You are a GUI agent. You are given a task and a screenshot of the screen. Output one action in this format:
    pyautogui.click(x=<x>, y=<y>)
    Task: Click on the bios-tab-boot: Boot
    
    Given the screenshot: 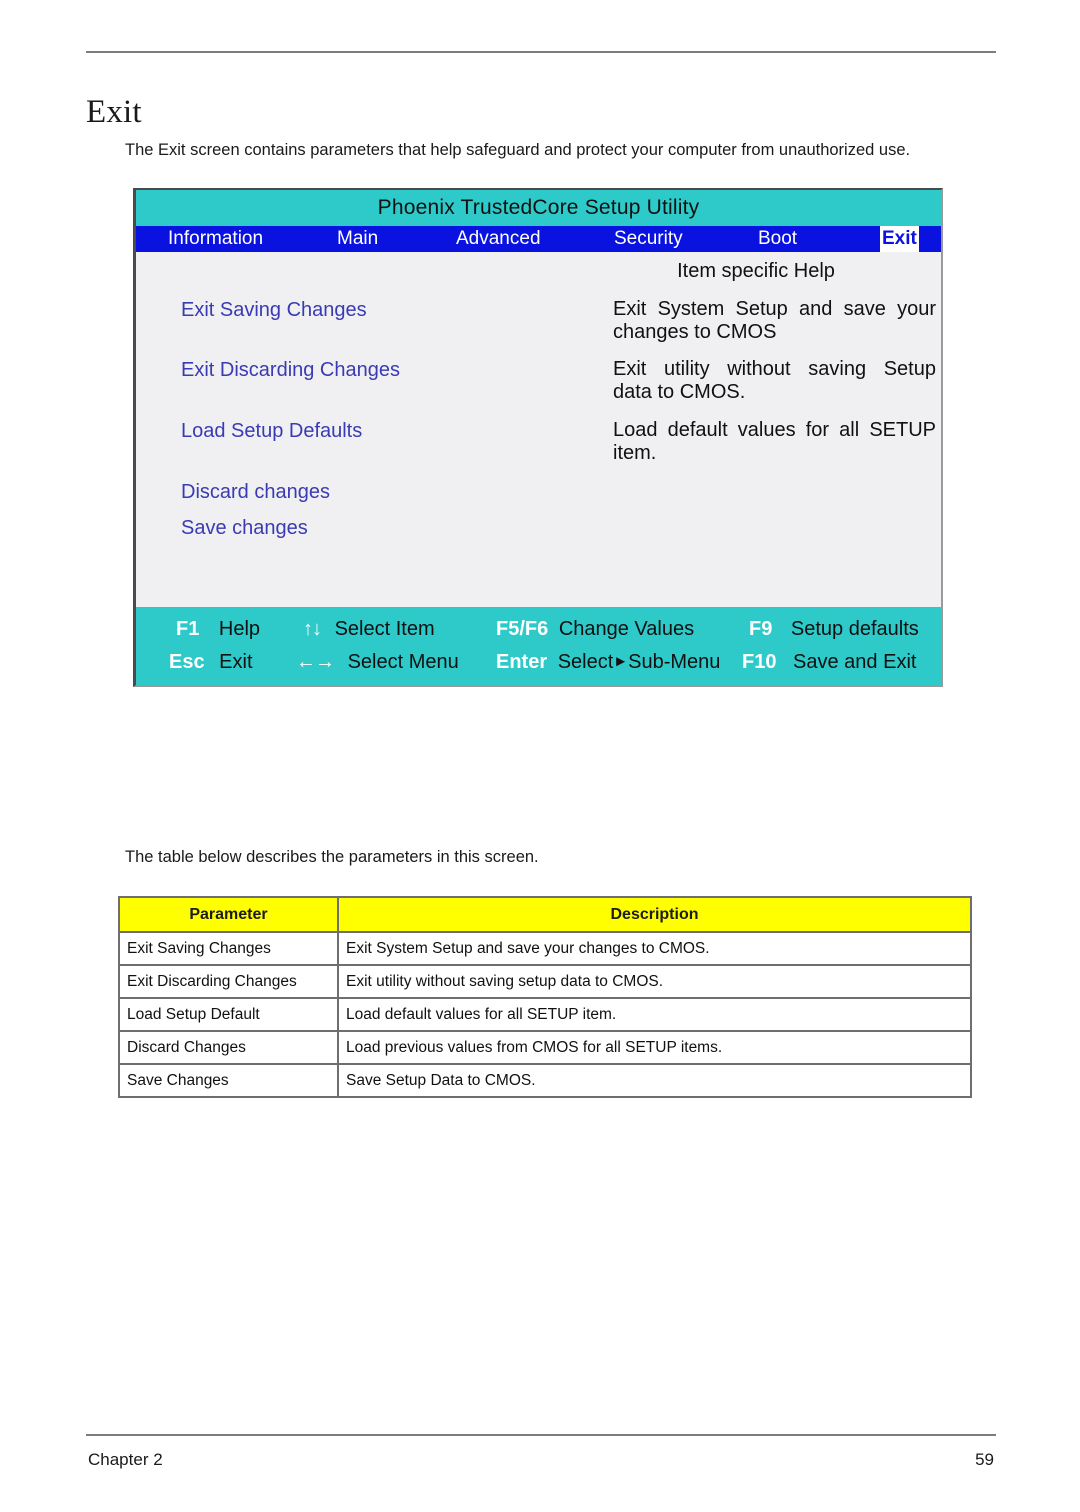 What is the action you would take?
    pyautogui.click(x=777, y=239)
    